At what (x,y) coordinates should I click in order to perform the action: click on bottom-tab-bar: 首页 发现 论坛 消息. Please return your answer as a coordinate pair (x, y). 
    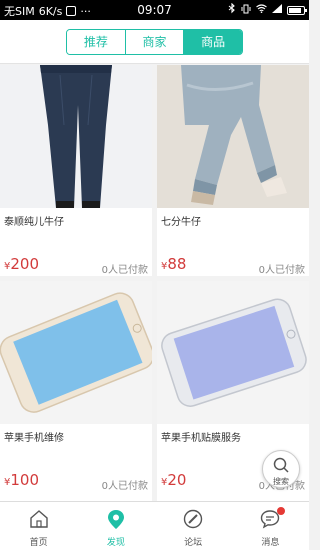
    Looking at the image, I should click on (154, 525).